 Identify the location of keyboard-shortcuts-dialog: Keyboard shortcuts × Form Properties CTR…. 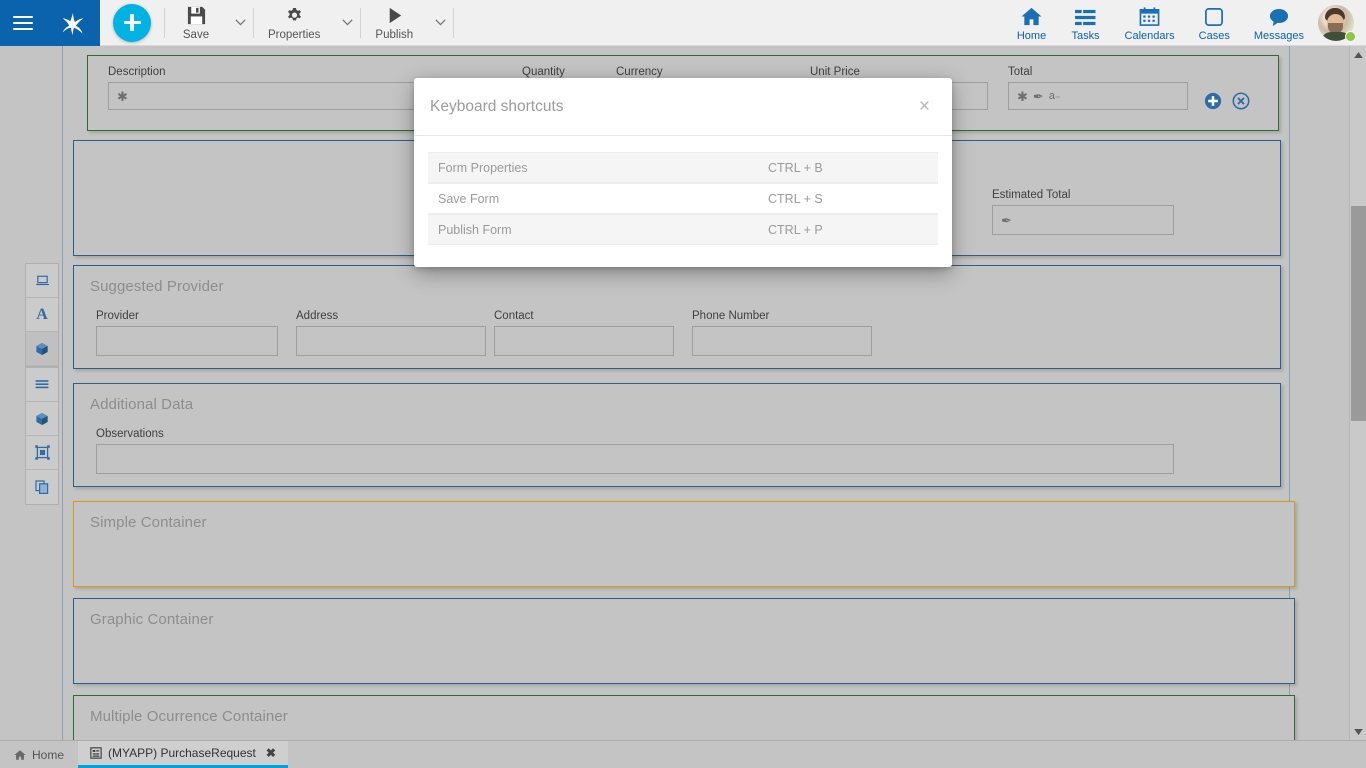
(683, 172).